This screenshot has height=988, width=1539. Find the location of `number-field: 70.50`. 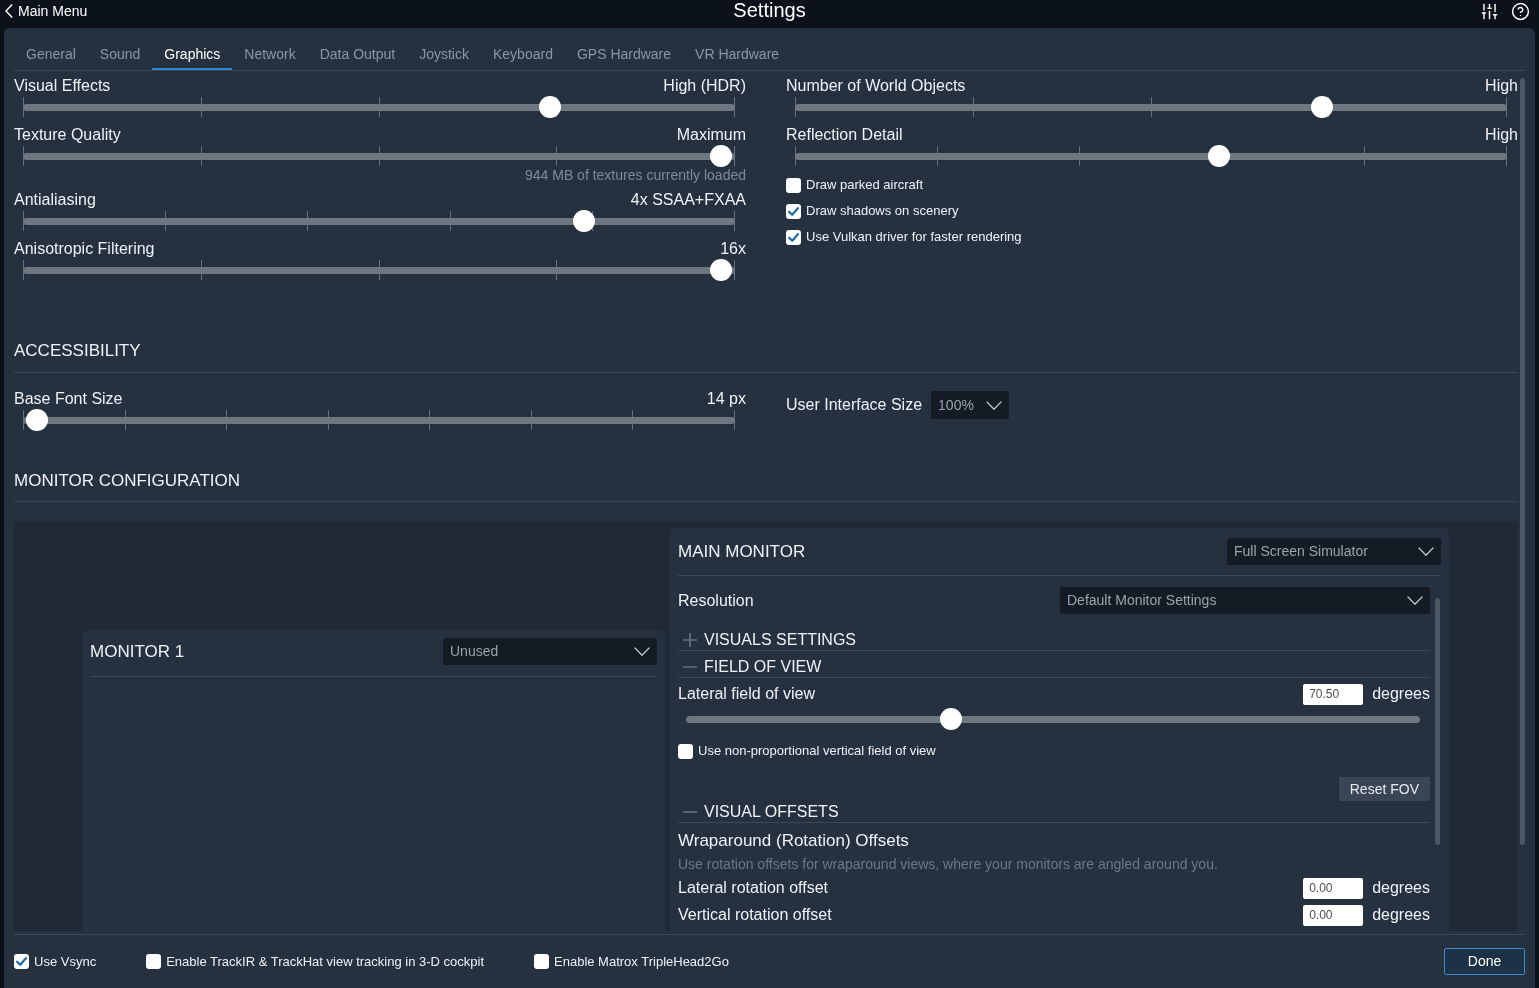

number-field: 70.50 is located at coordinates (1333, 694).